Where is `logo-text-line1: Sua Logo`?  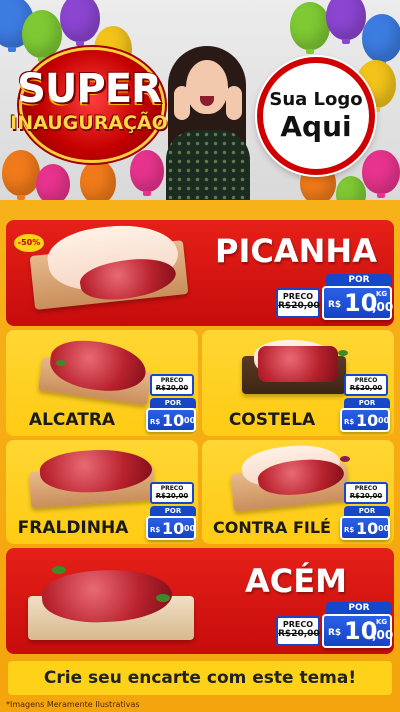 logo-text-line1: Sua Logo is located at coordinates (316, 99).